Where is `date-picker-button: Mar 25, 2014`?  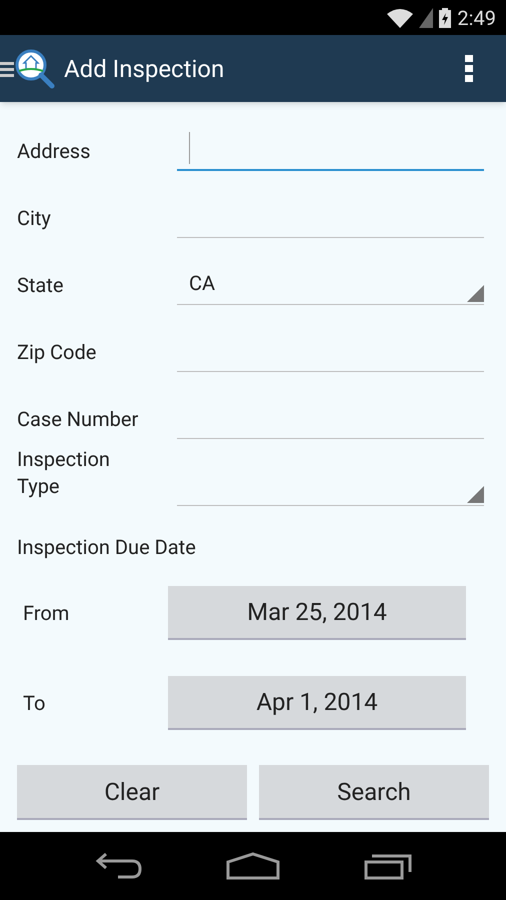 date-picker-button: Mar 25, 2014 is located at coordinates (317, 613).